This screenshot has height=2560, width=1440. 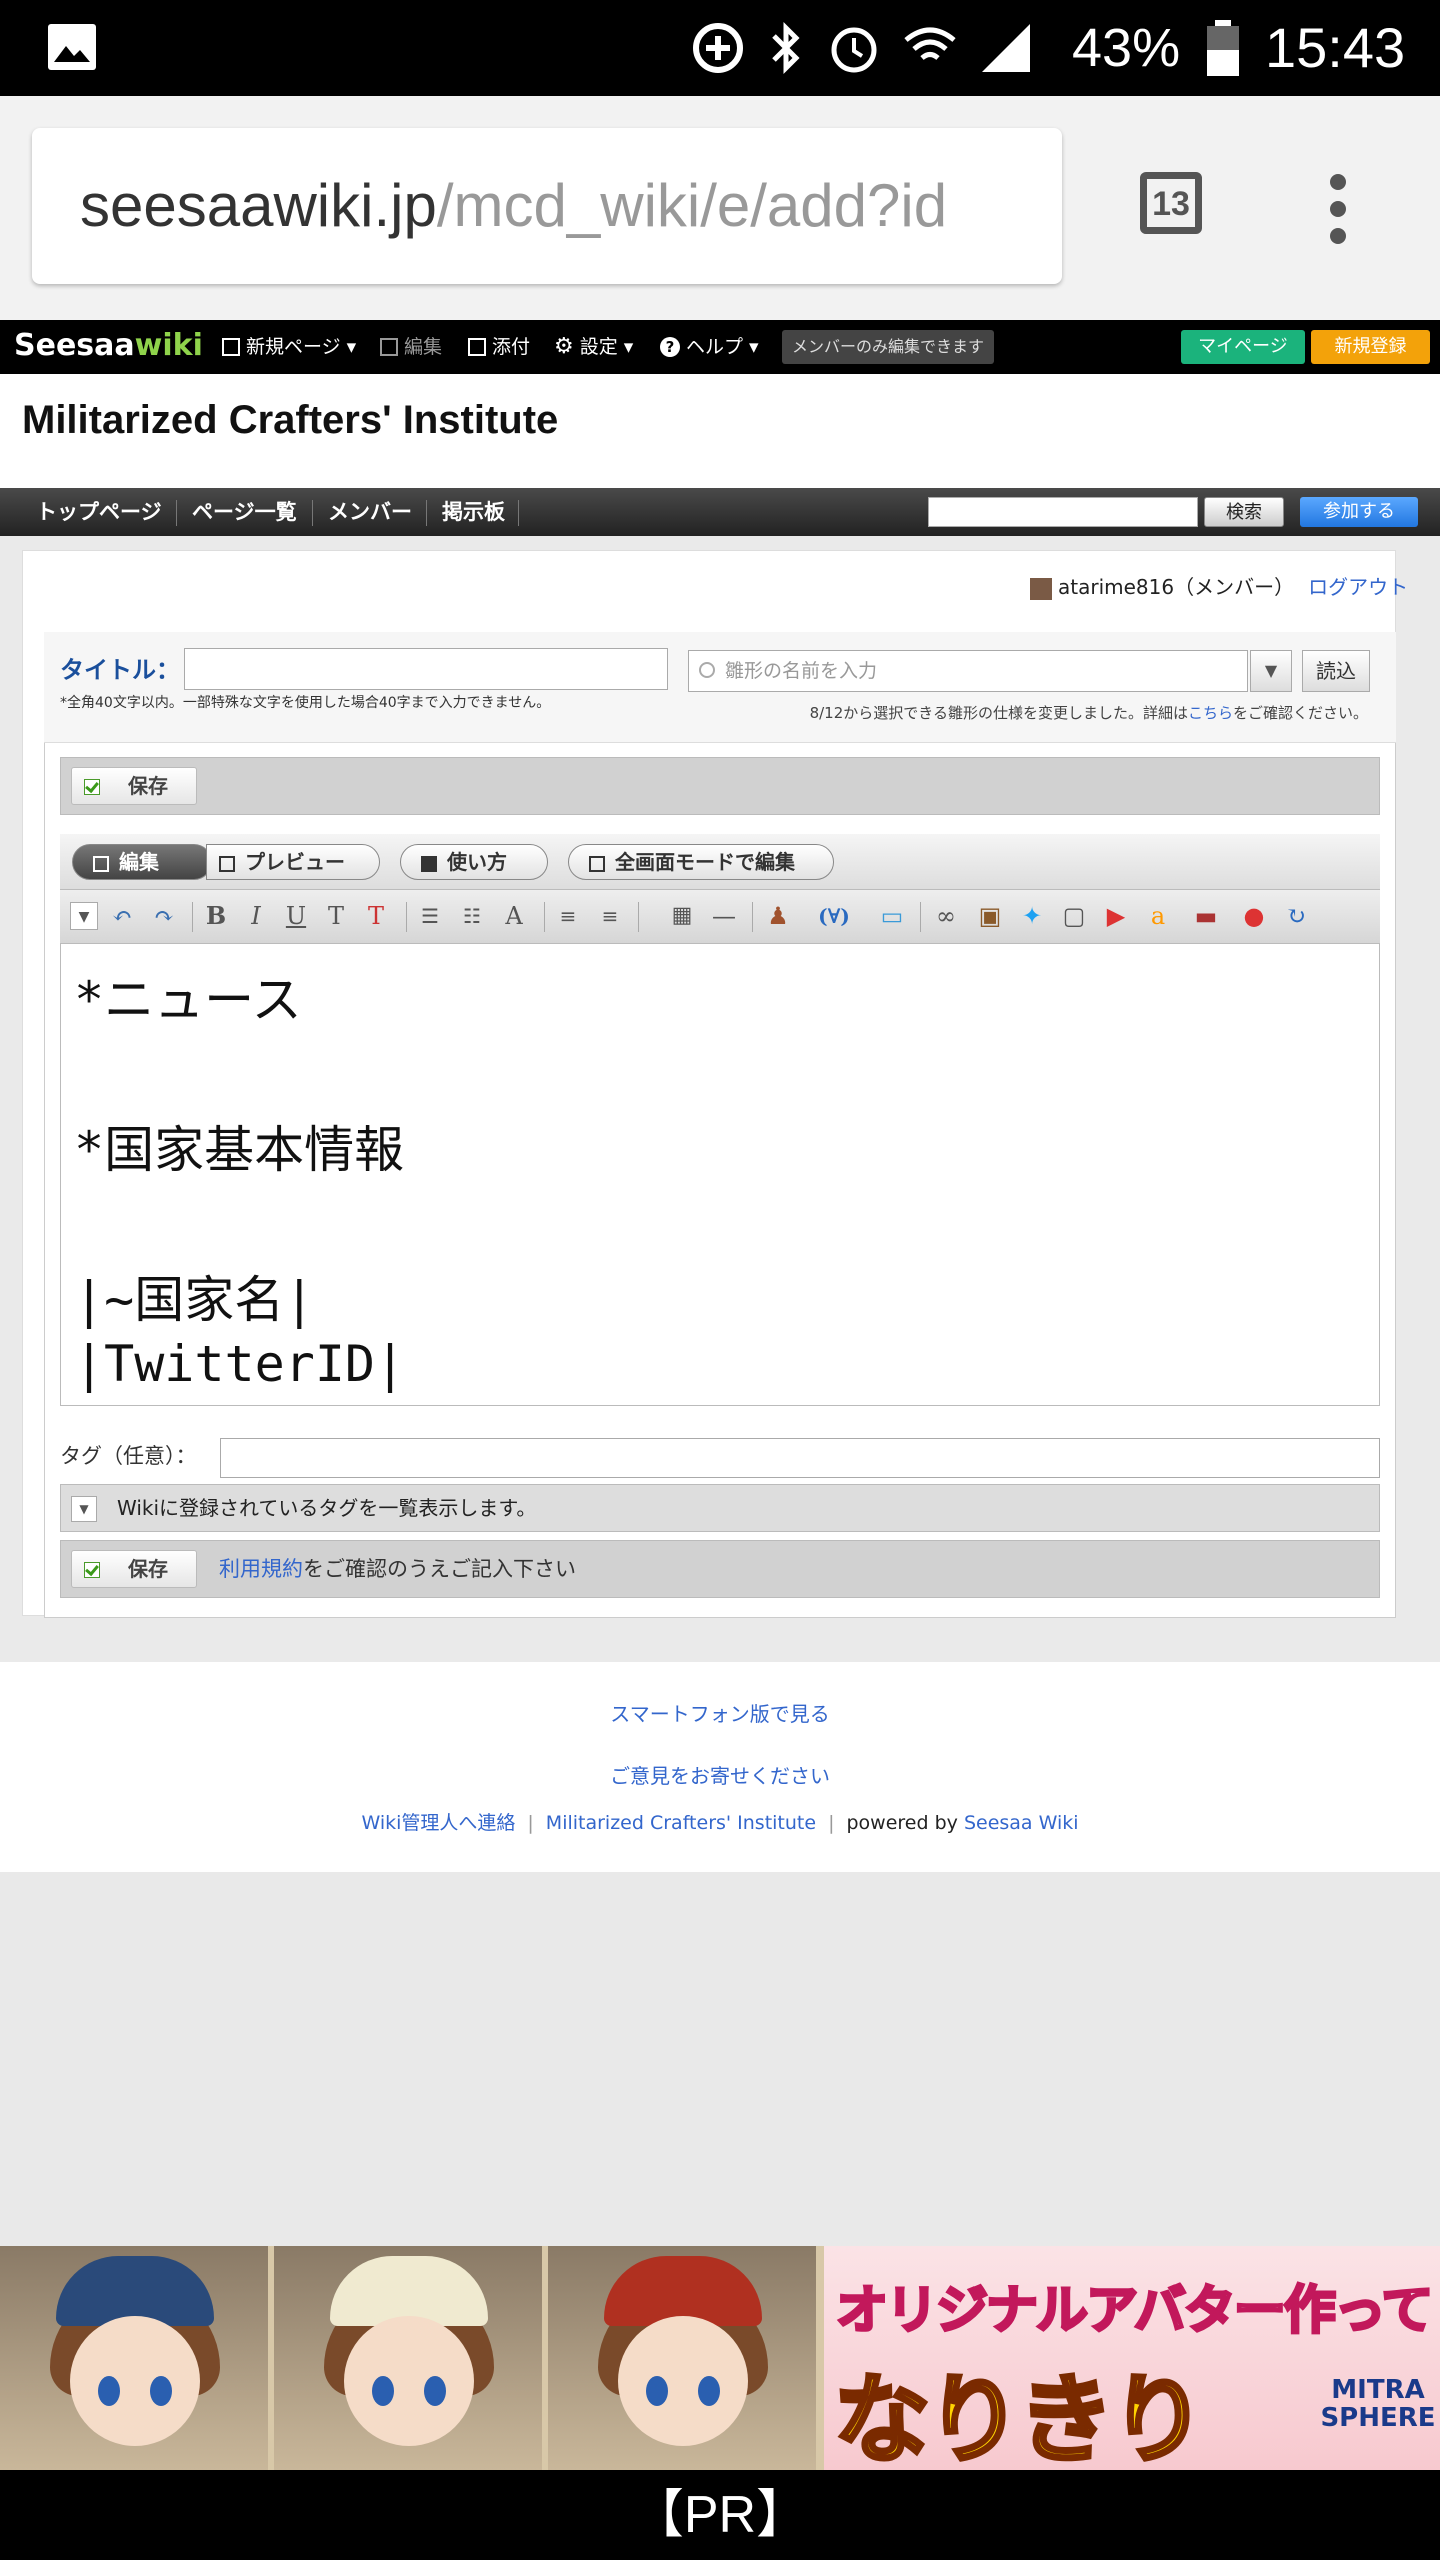 What do you see at coordinates (74, 345) in the screenshot?
I see `logo-main: Seesaa` at bounding box center [74, 345].